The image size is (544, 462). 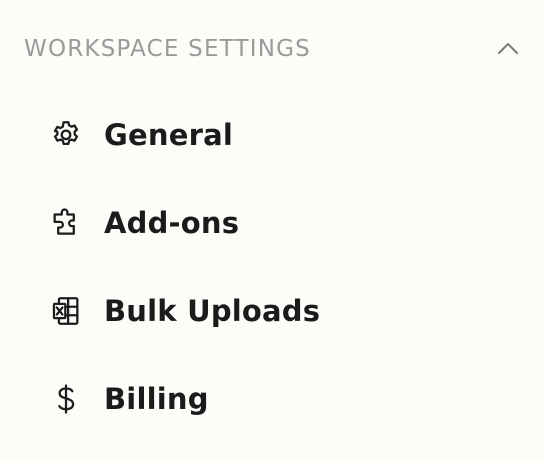 I want to click on section-title: WORKSPACE SETTINGS, so click(x=167, y=49).